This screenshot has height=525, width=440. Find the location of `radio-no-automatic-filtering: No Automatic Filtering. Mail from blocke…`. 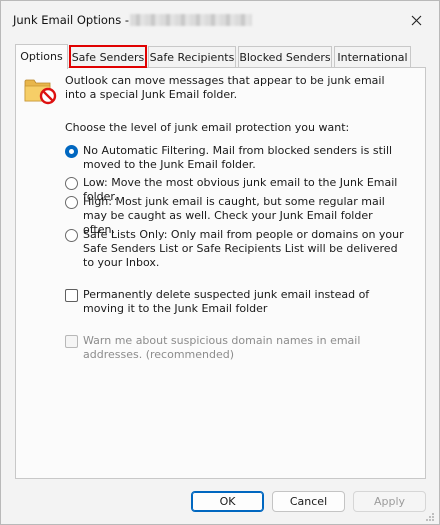

radio-no-automatic-filtering: No Automatic Filtering. Mail from blocke… is located at coordinates (240, 158).